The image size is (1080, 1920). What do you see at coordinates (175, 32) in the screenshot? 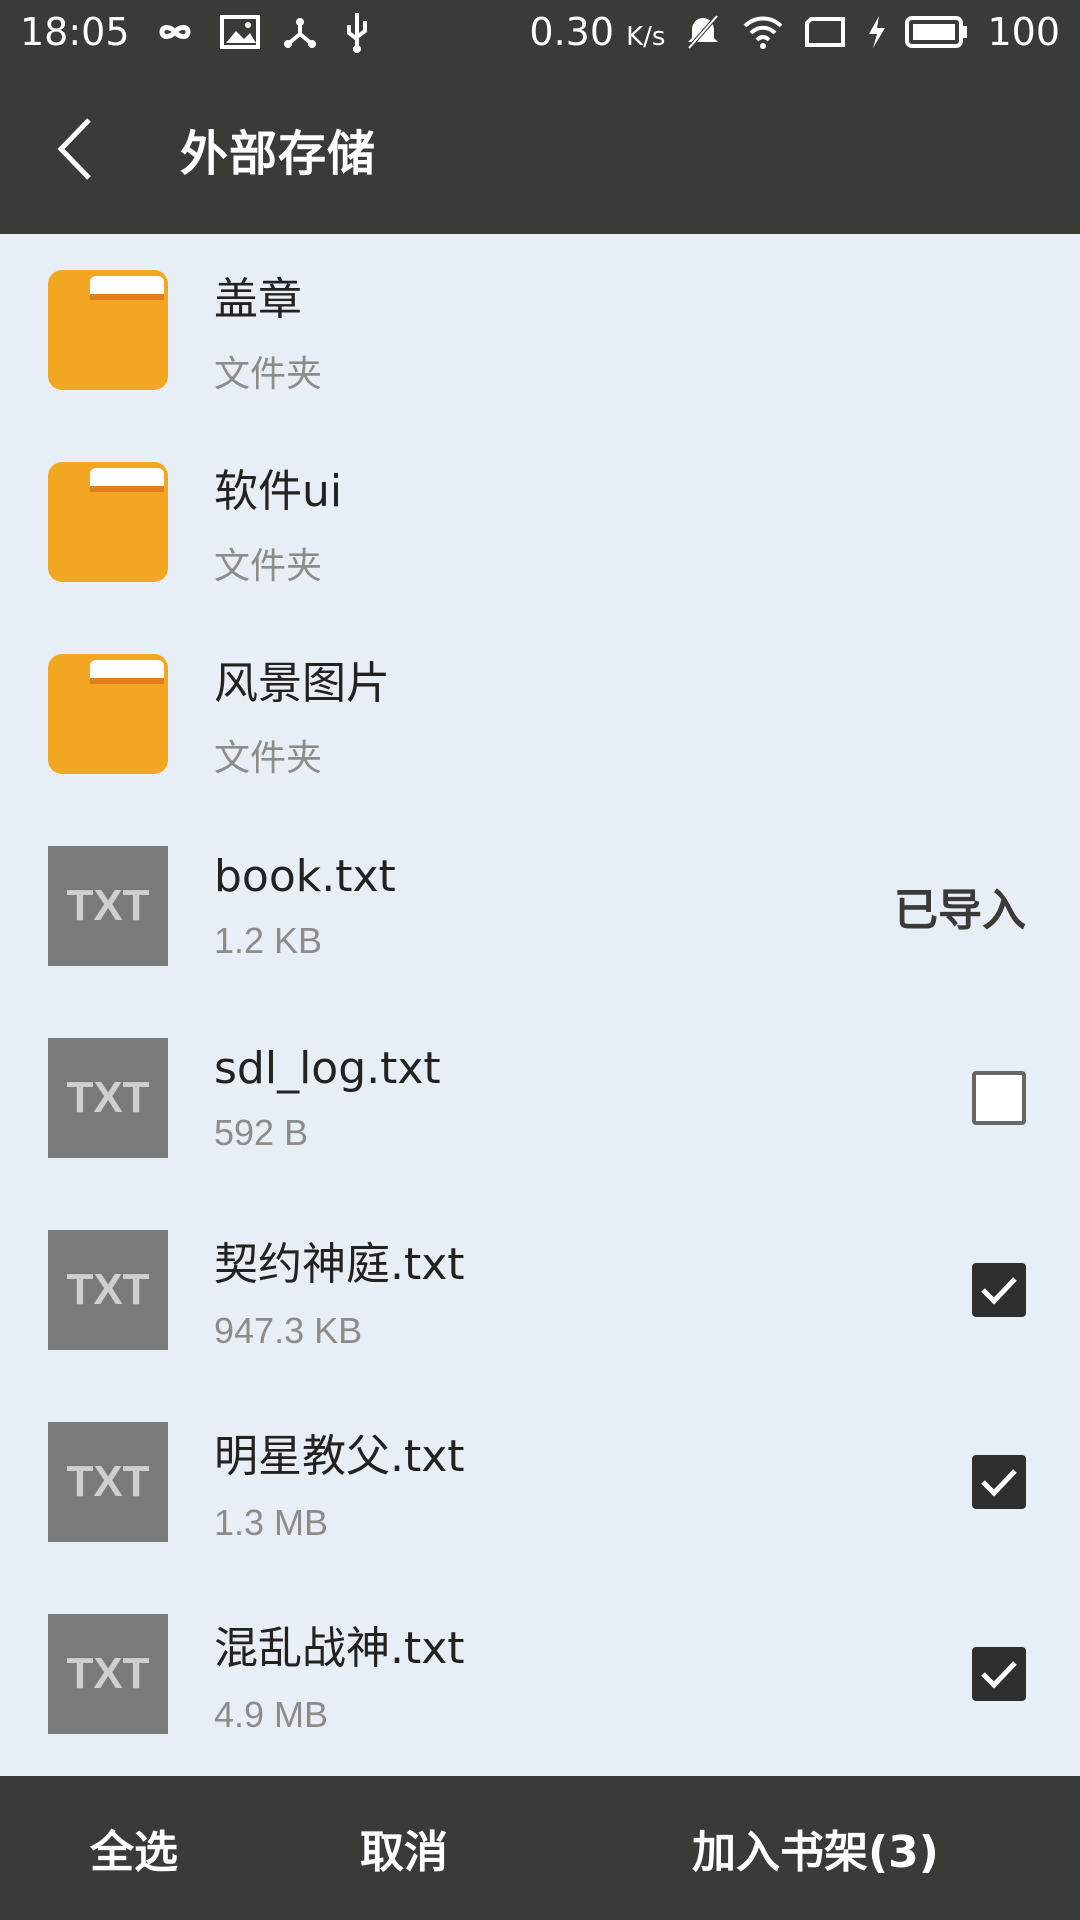
I see `infinity-icon` at bounding box center [175, 32].